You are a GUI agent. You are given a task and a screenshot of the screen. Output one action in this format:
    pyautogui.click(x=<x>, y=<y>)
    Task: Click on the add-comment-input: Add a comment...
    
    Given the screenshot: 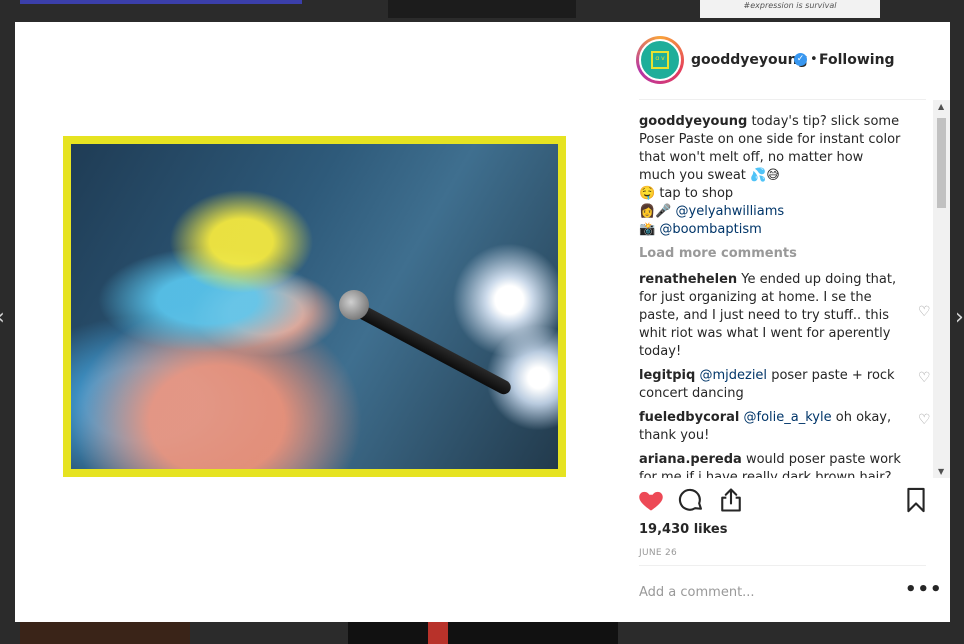 What is the action you would take?
    pyautogui.click(x=697, y=592)
    